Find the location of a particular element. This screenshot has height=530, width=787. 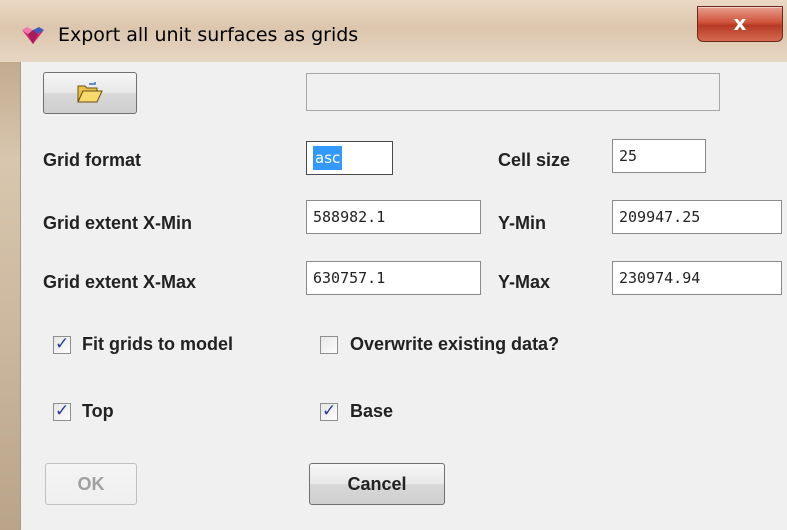

close-icon: x is located at coordinates (740, 23).